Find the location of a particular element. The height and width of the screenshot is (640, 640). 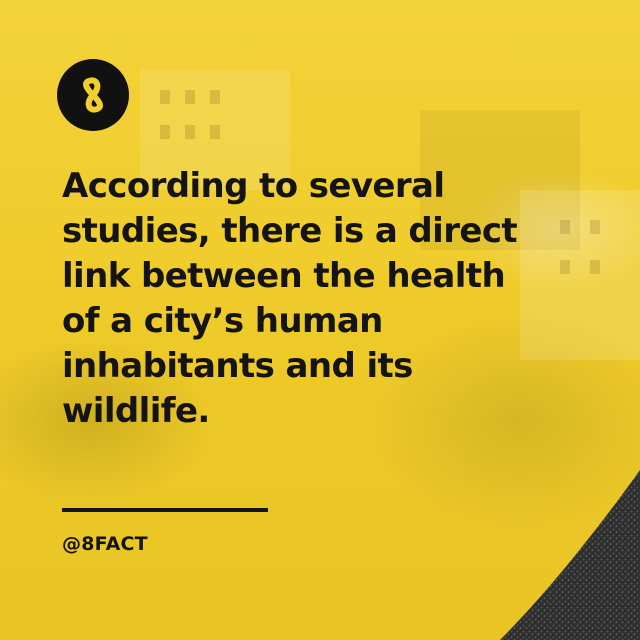

infinity-8-icon is located at coordinates (93, 95).